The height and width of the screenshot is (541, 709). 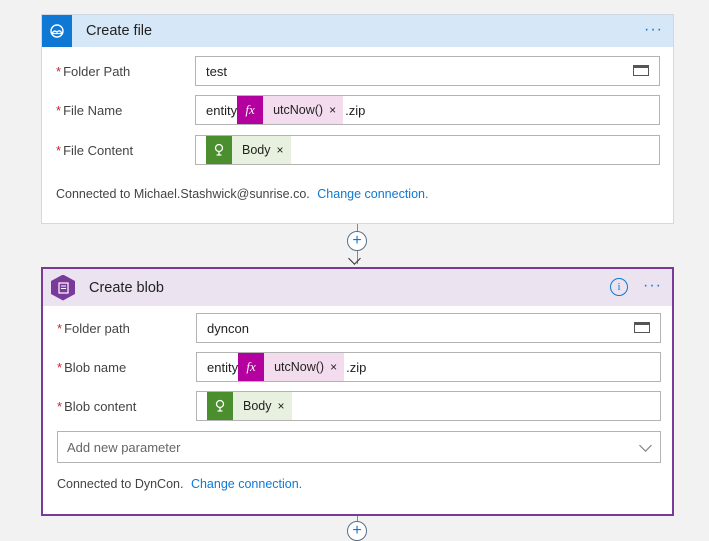 I want to click on file-name-prefix: entity, so click(x=222, y=110).